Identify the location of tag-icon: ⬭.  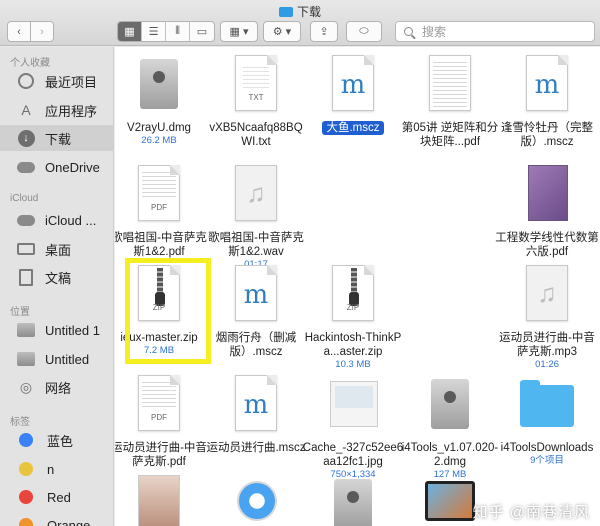
(364, 31).